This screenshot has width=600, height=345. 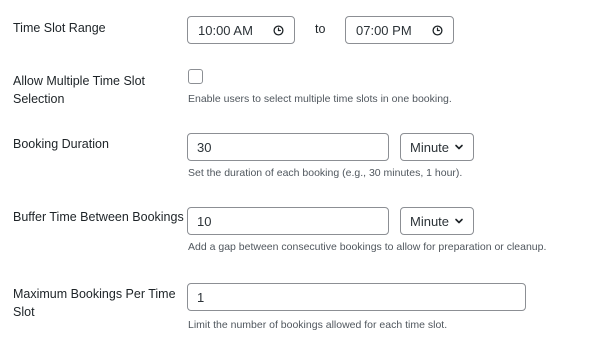 What do you see at coordinates (356, 297) in the screenshot?
I see `max-bookings-input: 1` at bounding box center [356, 297].